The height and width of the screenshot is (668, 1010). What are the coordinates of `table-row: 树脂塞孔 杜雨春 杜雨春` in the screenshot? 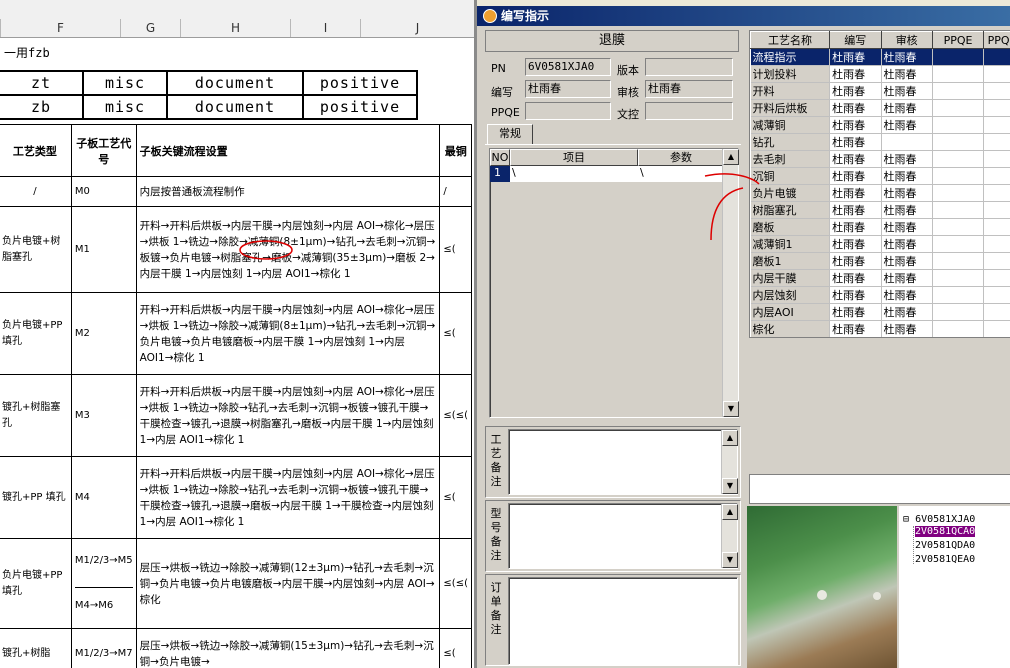 It's located at (880, 210).